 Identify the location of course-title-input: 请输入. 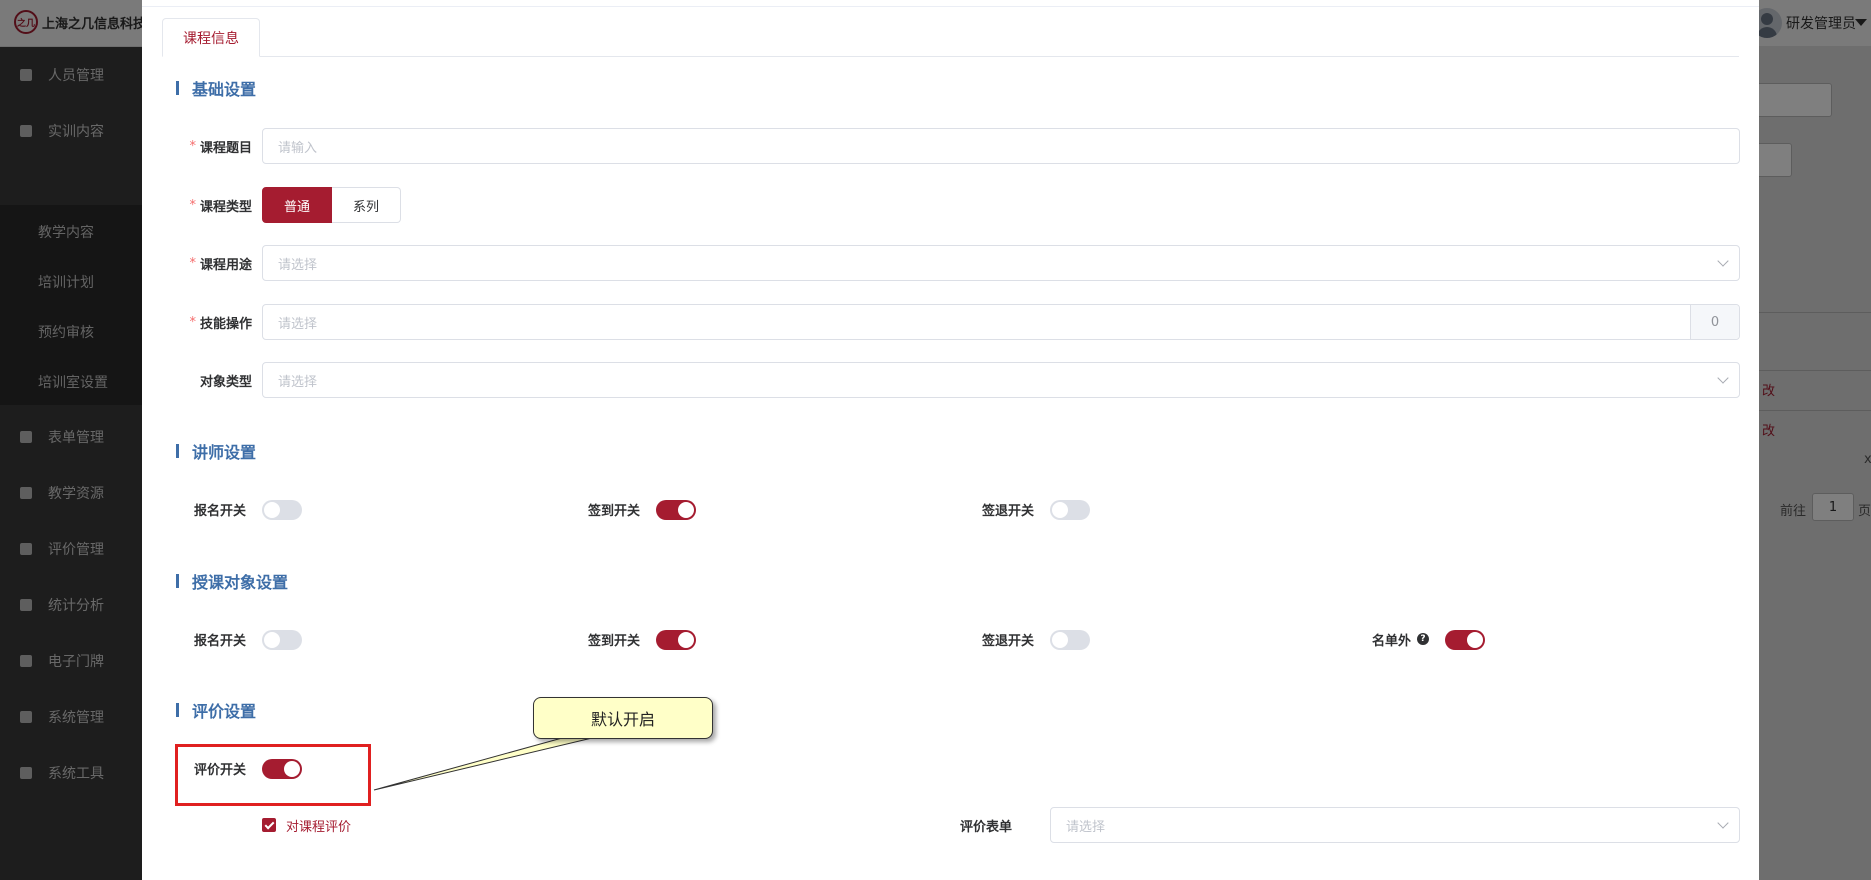
(1001, 146).